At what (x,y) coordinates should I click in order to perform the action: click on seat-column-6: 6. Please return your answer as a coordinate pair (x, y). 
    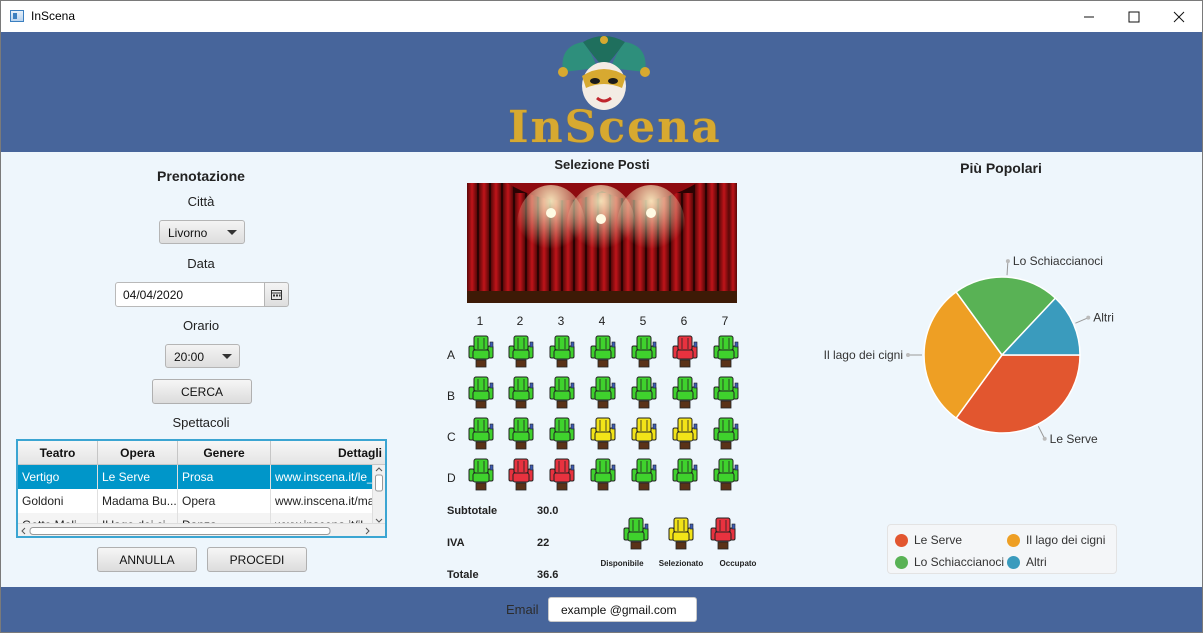
    Looking at the image, I should click on (684, 321).